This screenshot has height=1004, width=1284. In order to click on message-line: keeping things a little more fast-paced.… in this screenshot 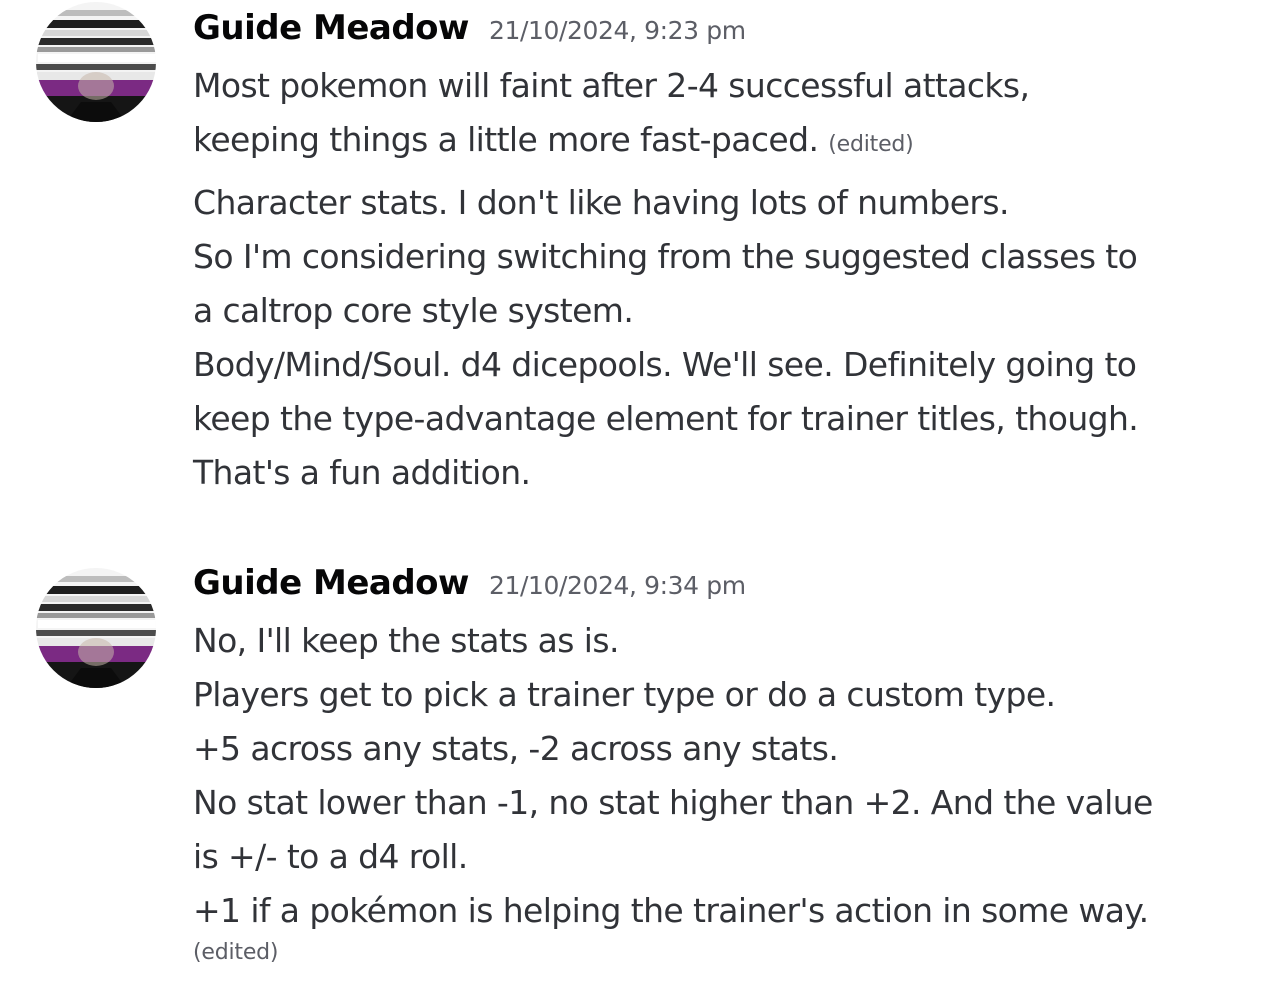, I will do `click(553, 142)`.